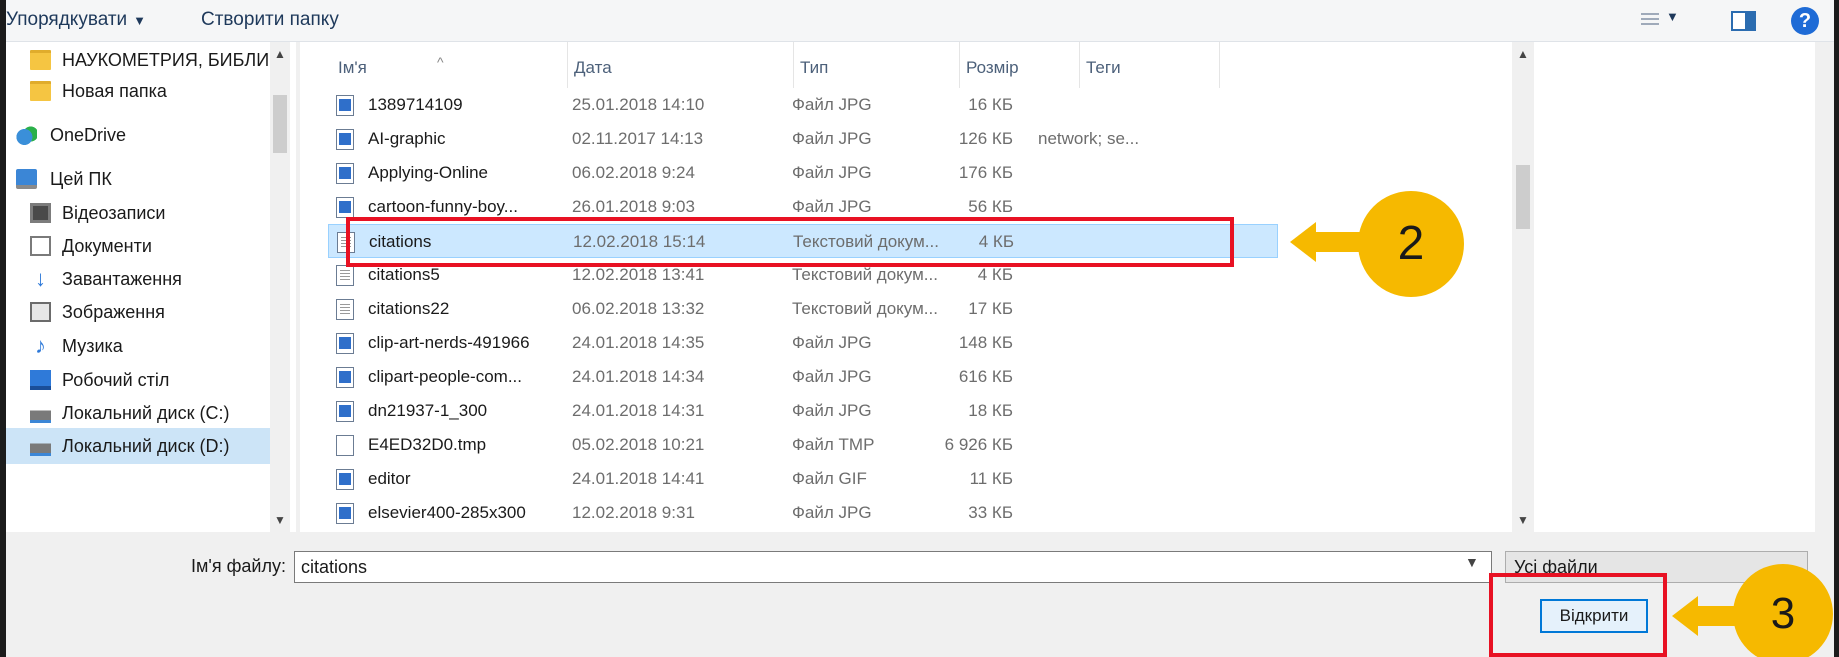  What do you see at coordinates (1472, 562) in the screenshot?
I see `chevron-down-icon: ▼` at bounding box center [1472, 562].